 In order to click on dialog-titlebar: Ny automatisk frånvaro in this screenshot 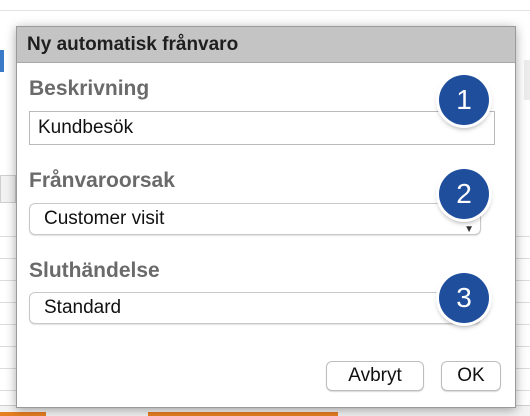, I will do `click(266, 45)`.